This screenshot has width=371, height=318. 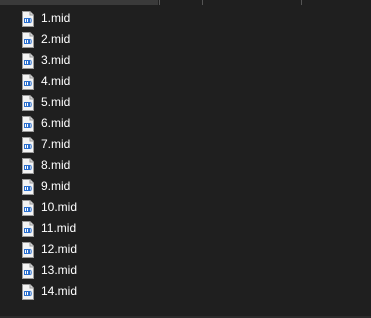 I want to click on file-list-item: 12.mid, so click(x=185, y=249).